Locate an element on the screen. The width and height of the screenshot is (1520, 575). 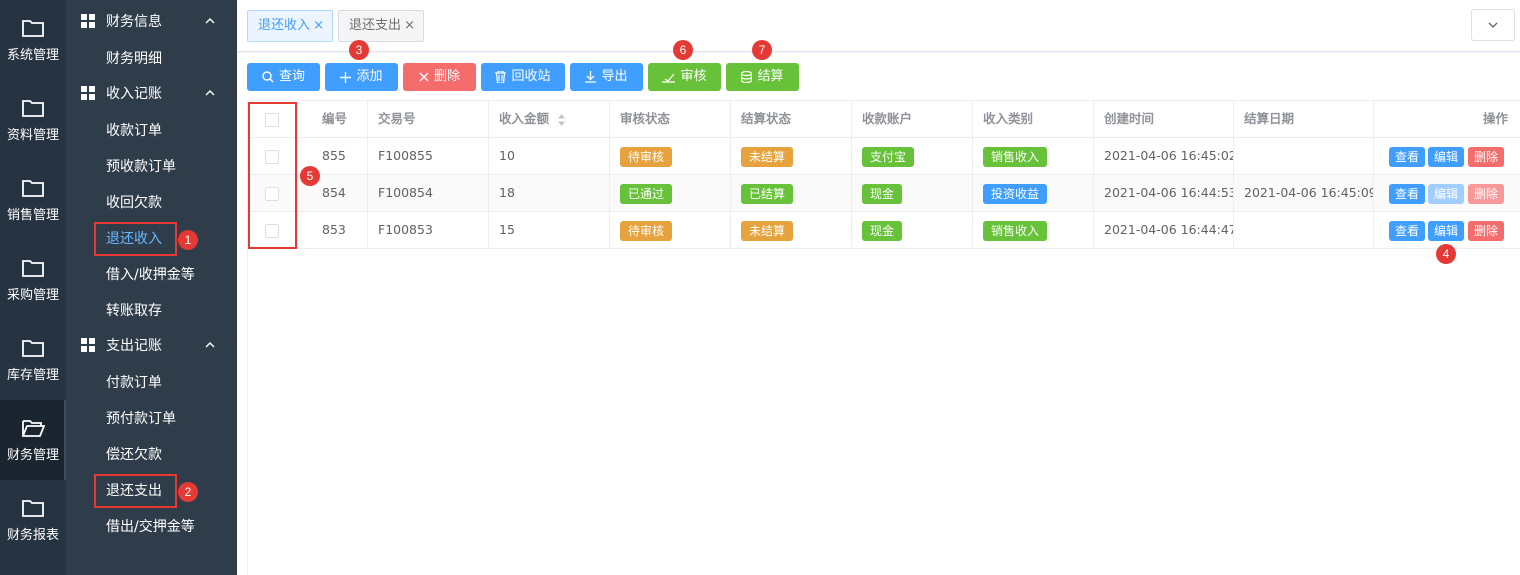
rail-item-label: 财务管理 is located at coordinates (32, 455).